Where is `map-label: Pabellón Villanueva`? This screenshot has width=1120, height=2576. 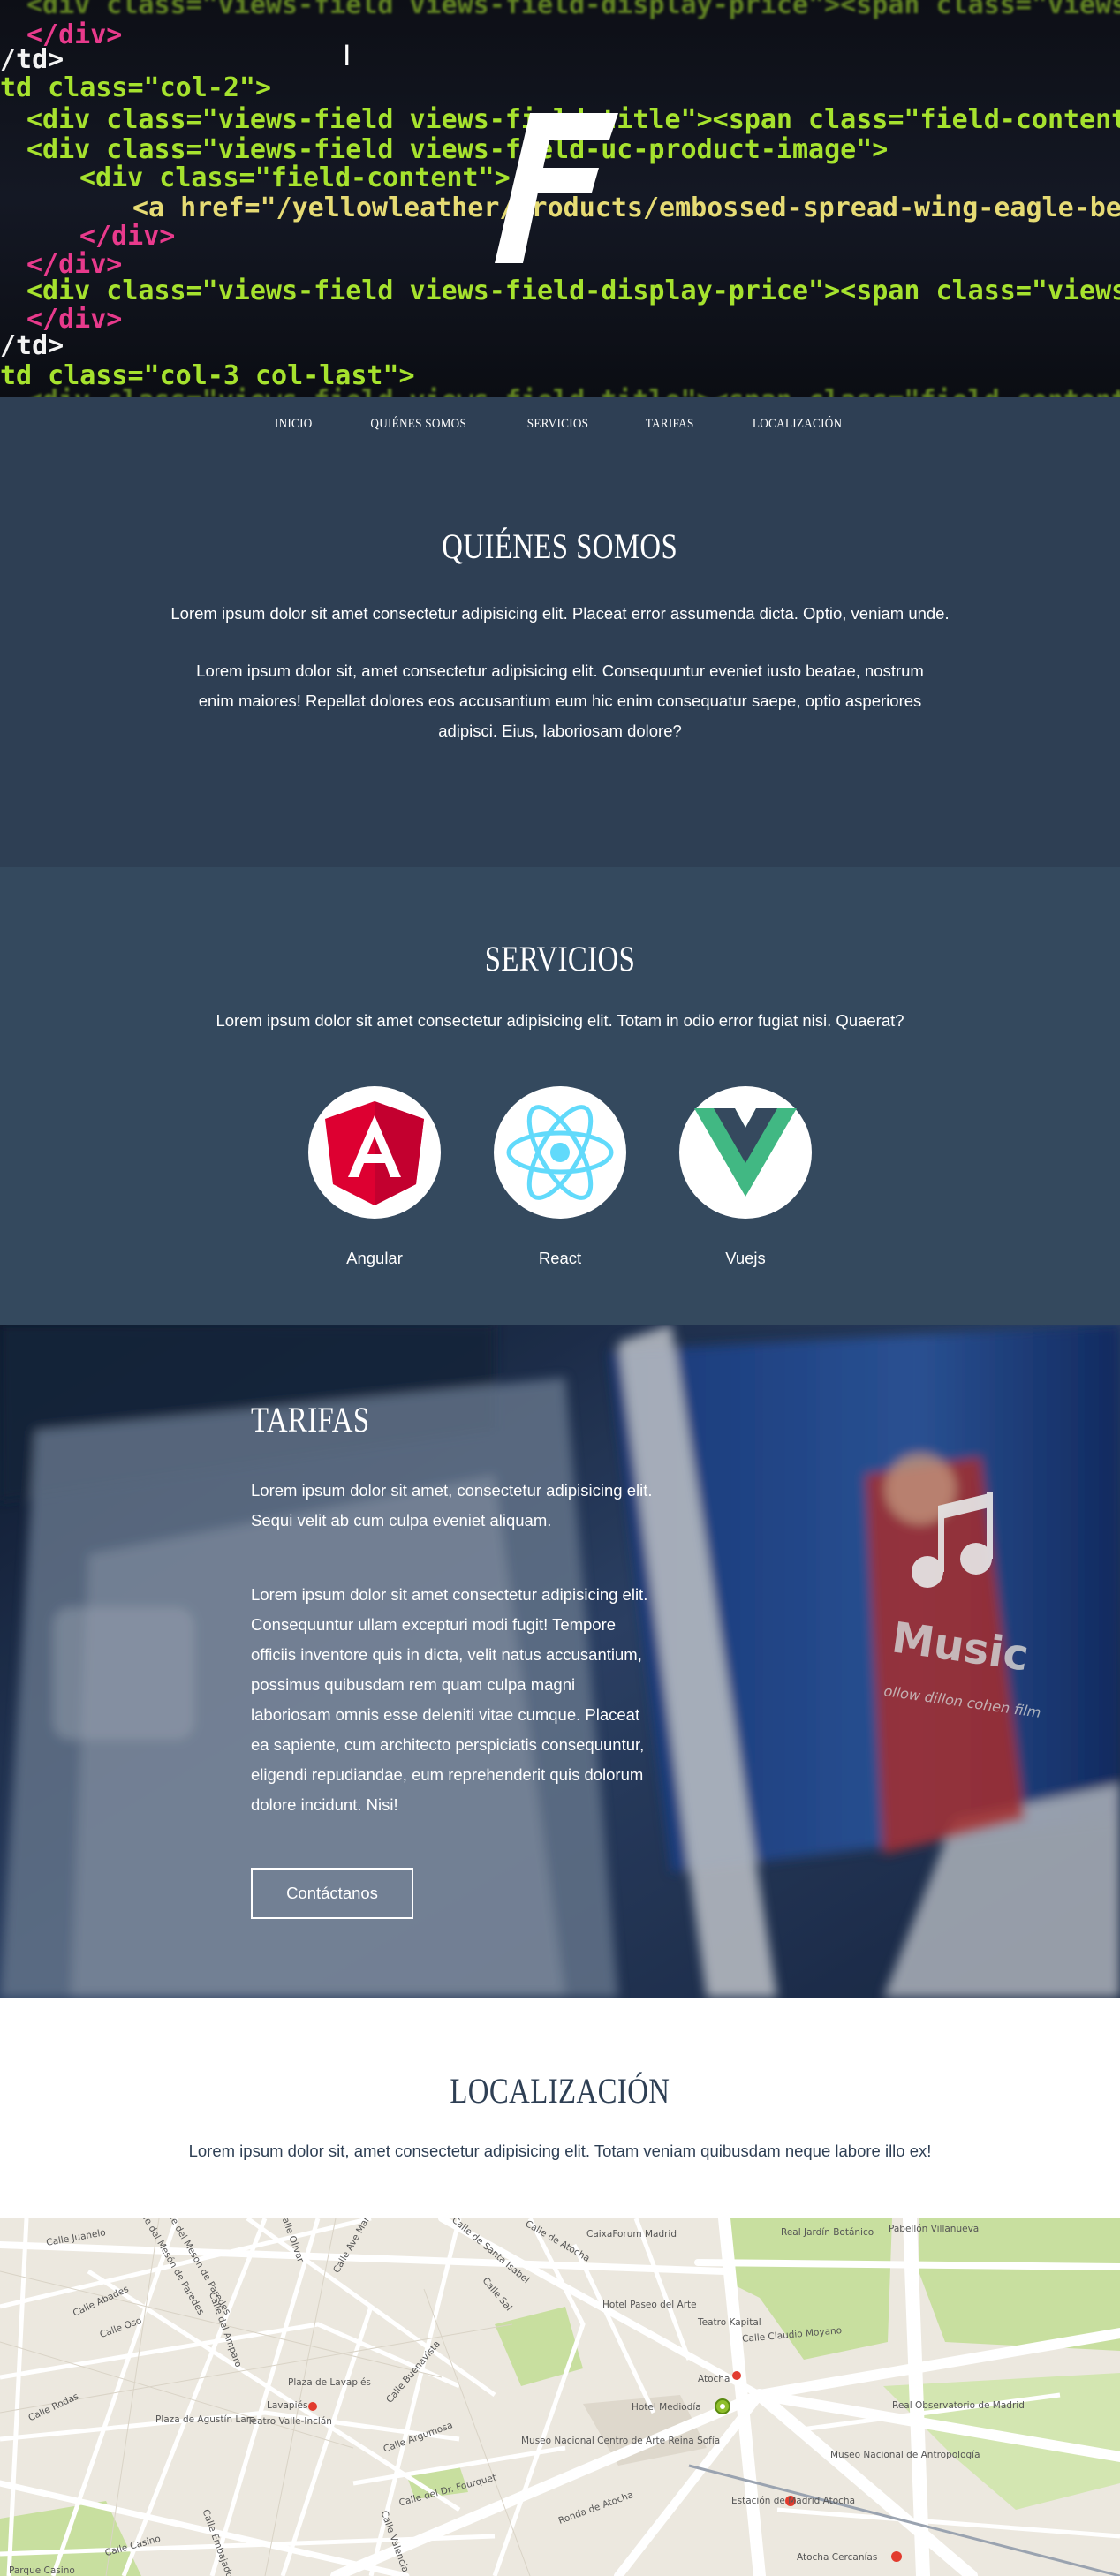 map-label: Pabellón Villanueva is located at coordinates (934, 2229).